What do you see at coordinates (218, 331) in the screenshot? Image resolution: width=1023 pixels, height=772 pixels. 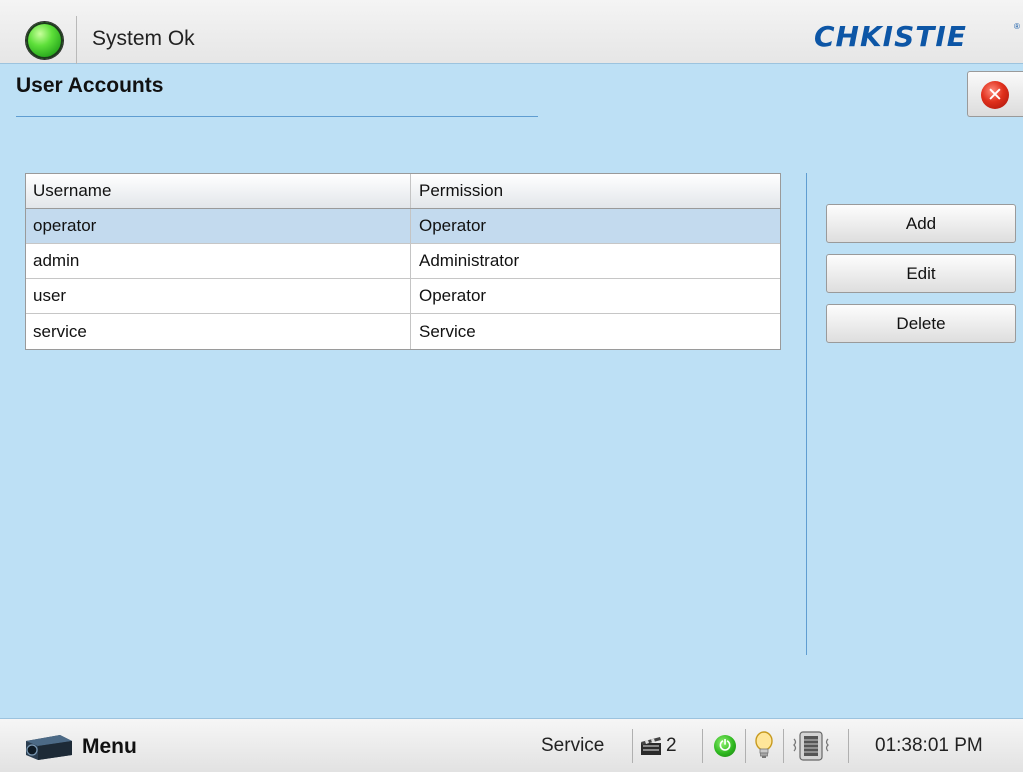 I see `username-cell: service` at bounding box center [218, 331].